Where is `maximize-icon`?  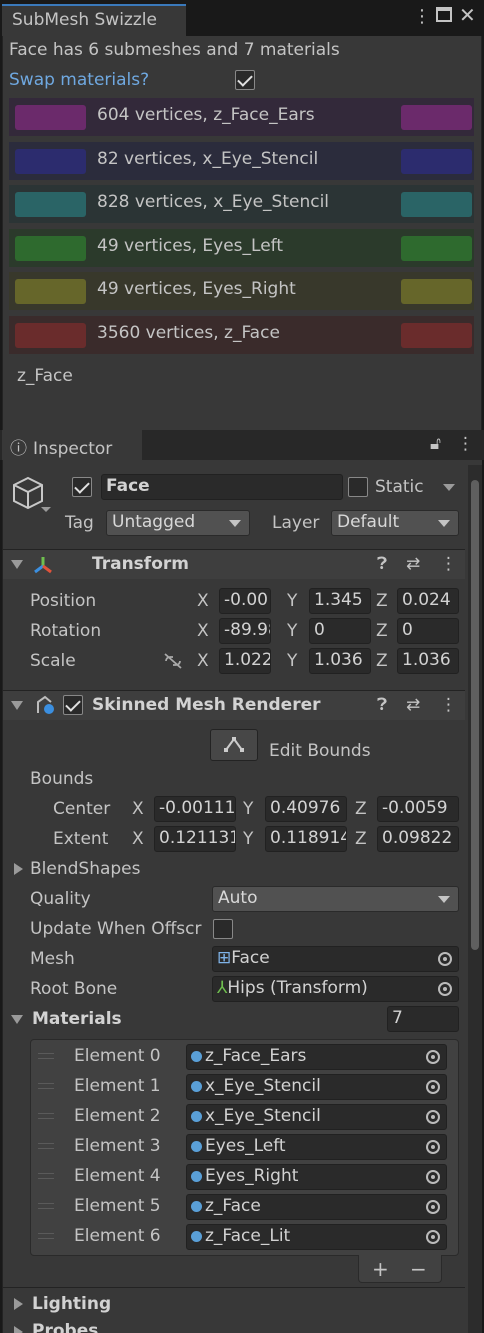 maximize-icon is located at coordinates (444, 14).